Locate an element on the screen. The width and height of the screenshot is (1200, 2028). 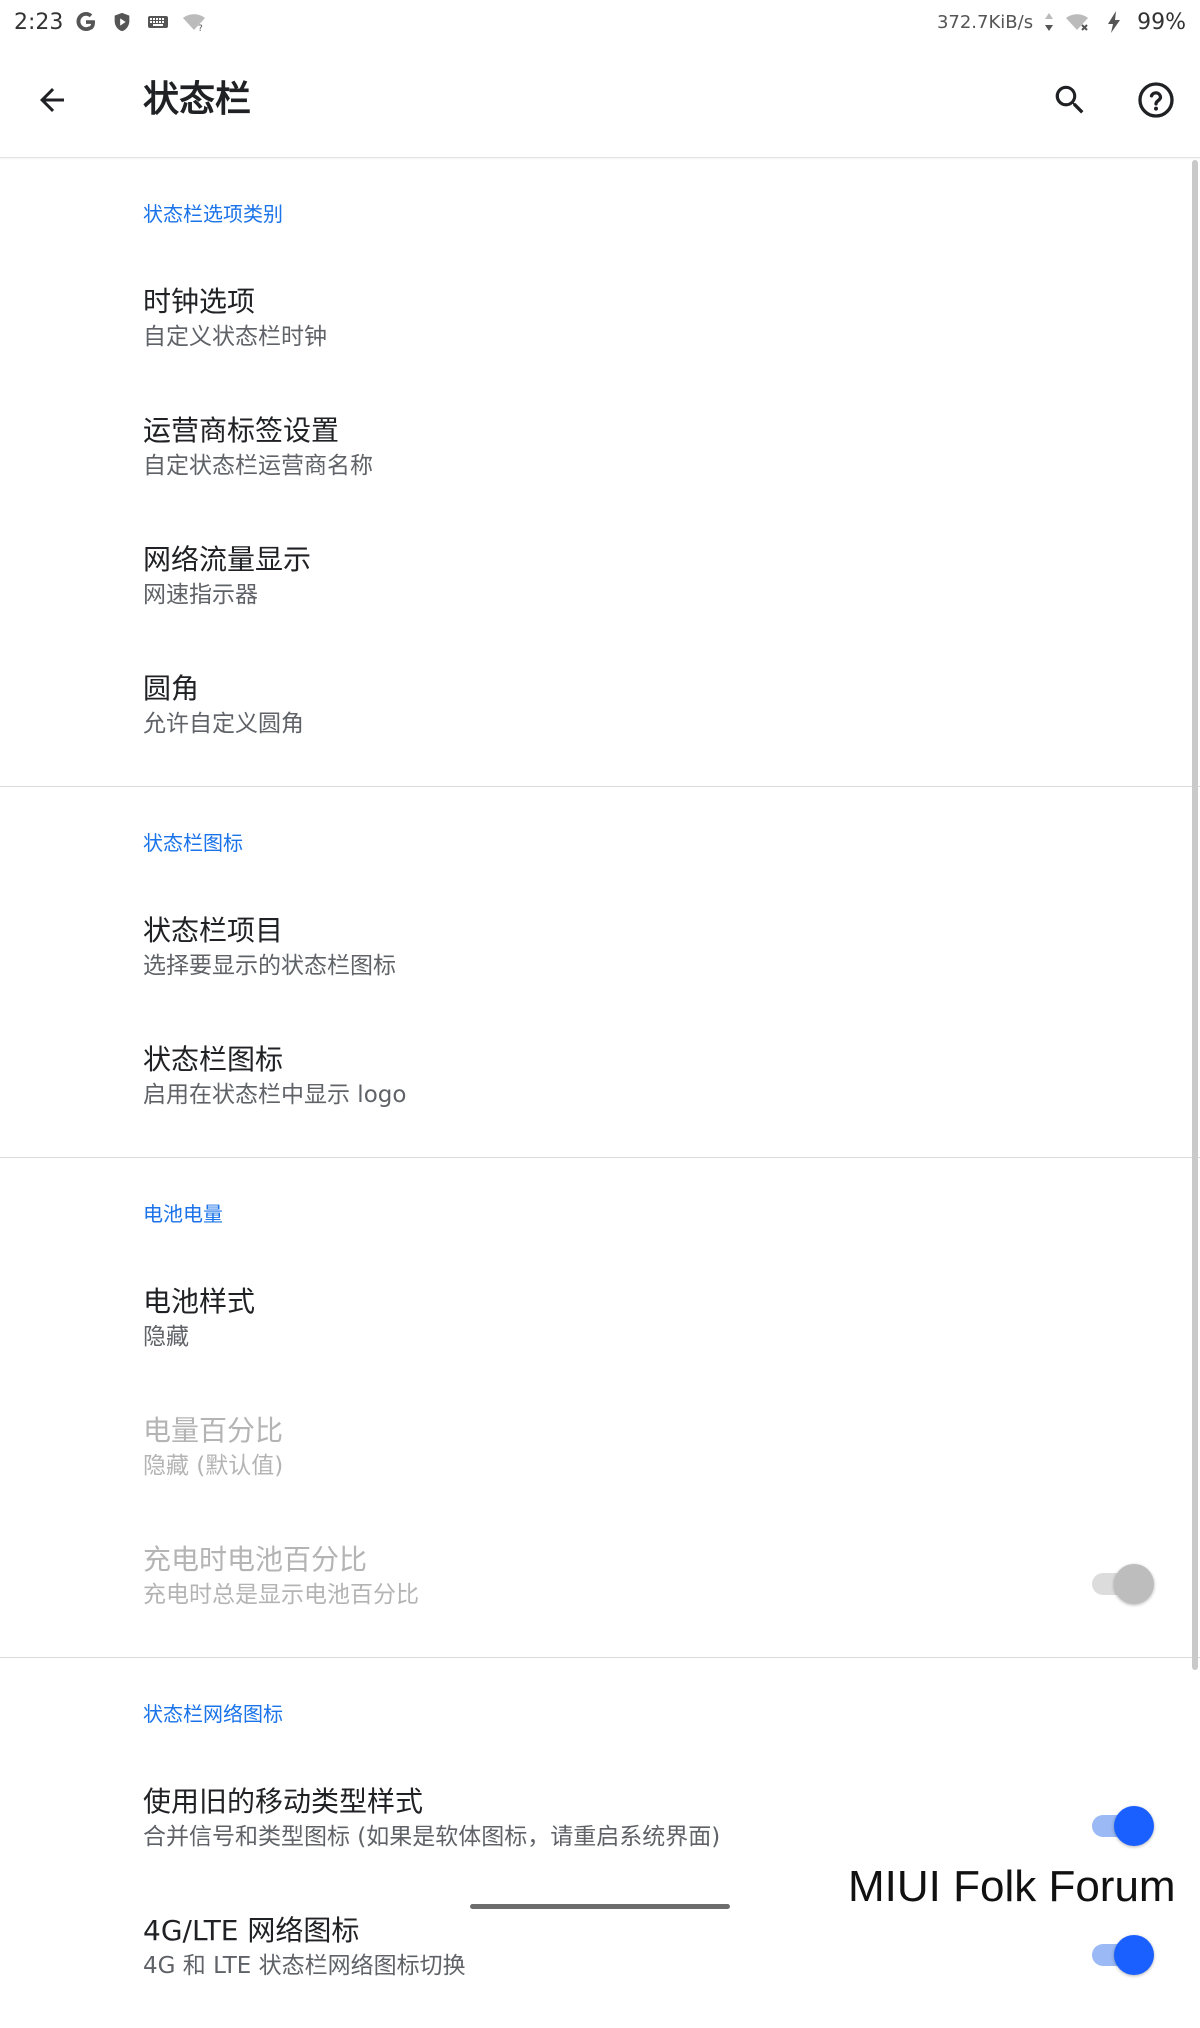
app-bar: 状态栏 is located at coordinates (600, 101).